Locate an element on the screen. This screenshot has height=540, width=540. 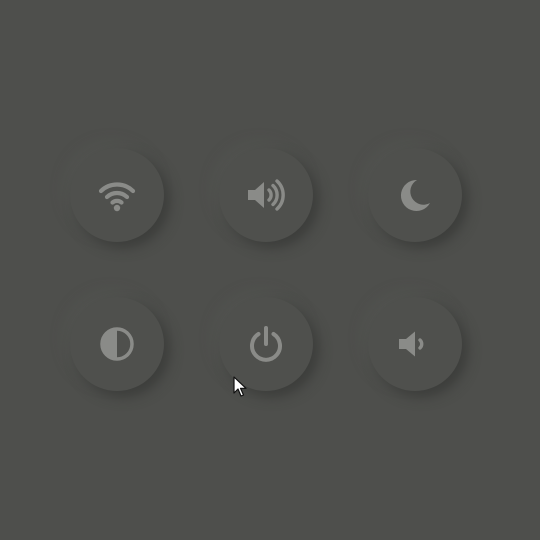
volume-low-icon is located at coordinates (415, 344).